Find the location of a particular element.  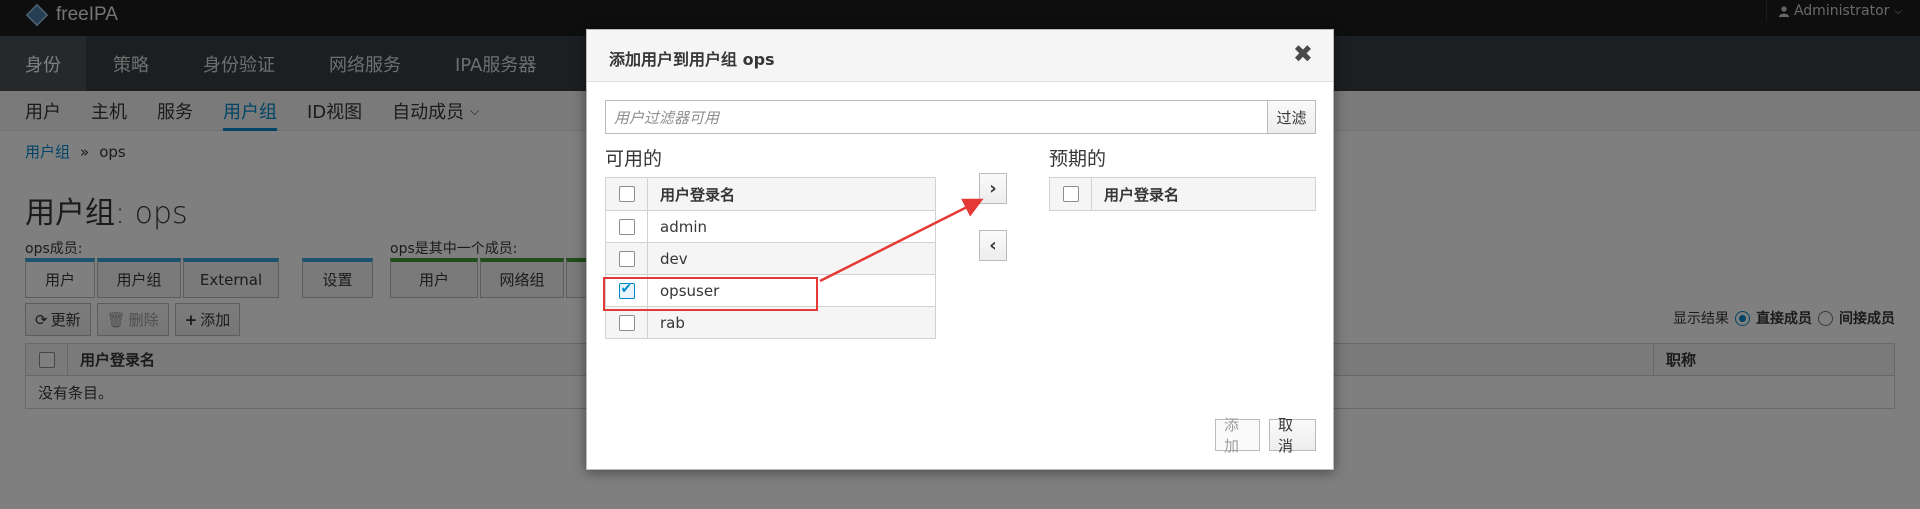

add-button-dialog: 添加 is located at coordinates (1237, 435).